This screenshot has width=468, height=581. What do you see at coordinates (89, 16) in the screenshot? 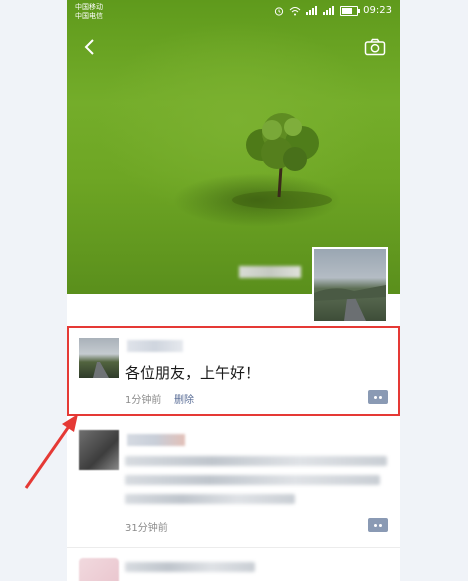
I see `carrier-2: 中国电信` at bounding box center [89, 16].